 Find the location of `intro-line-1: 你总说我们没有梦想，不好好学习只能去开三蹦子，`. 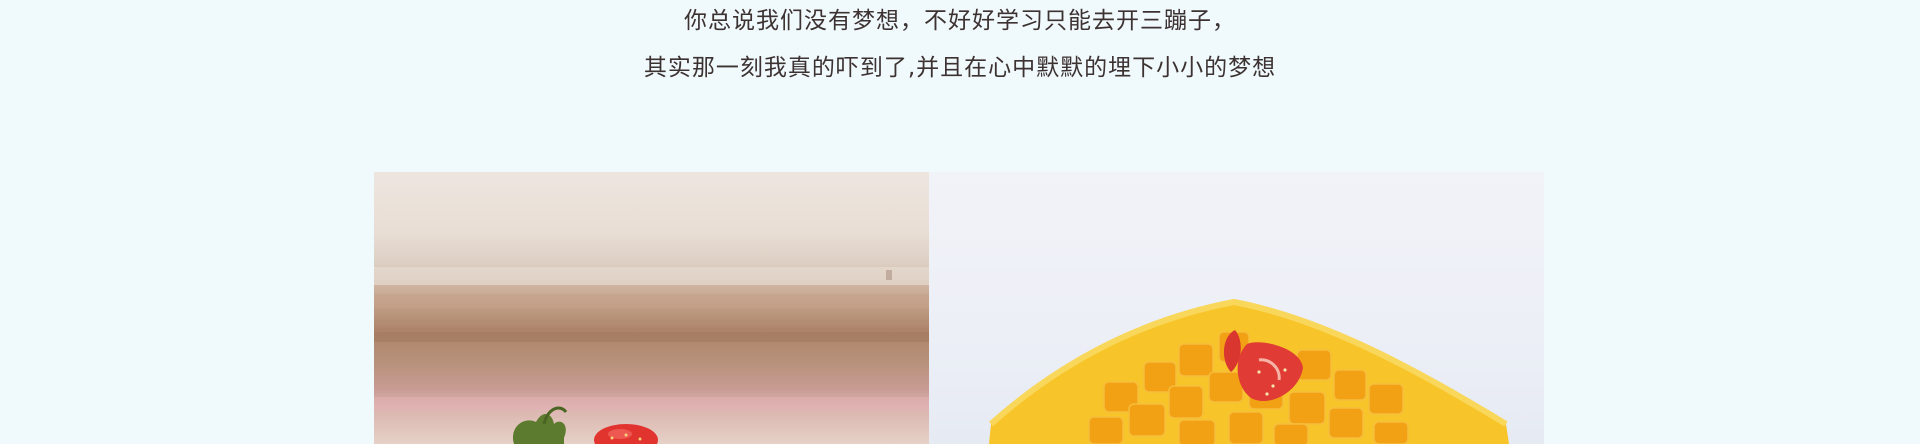

intro-line-1: 你总说我们没有梦想，不好好学习只能去开三蹦子， is located at coordinates (960, 21).